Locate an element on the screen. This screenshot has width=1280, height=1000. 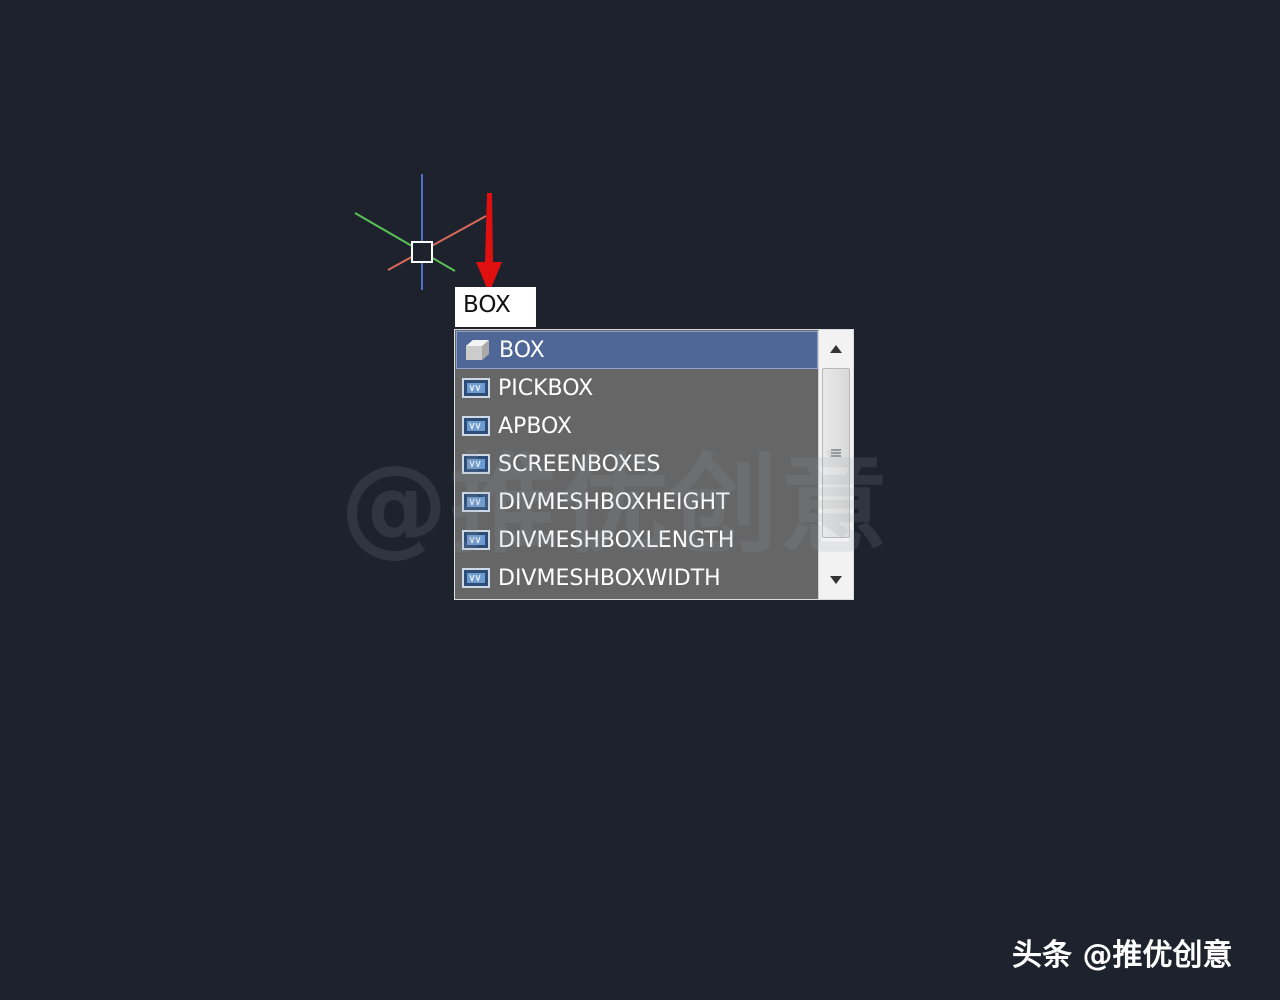
scroll-down-button is located at coordinates (836, 580).